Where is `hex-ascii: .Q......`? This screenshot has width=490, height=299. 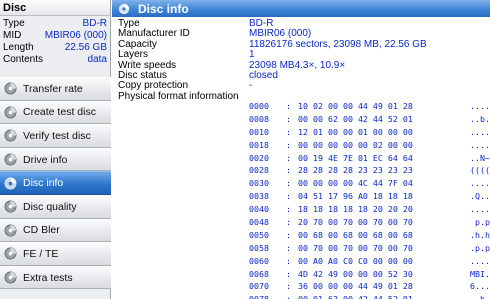 hex-ascii: .Q...... is located at coordinates (480, 196).